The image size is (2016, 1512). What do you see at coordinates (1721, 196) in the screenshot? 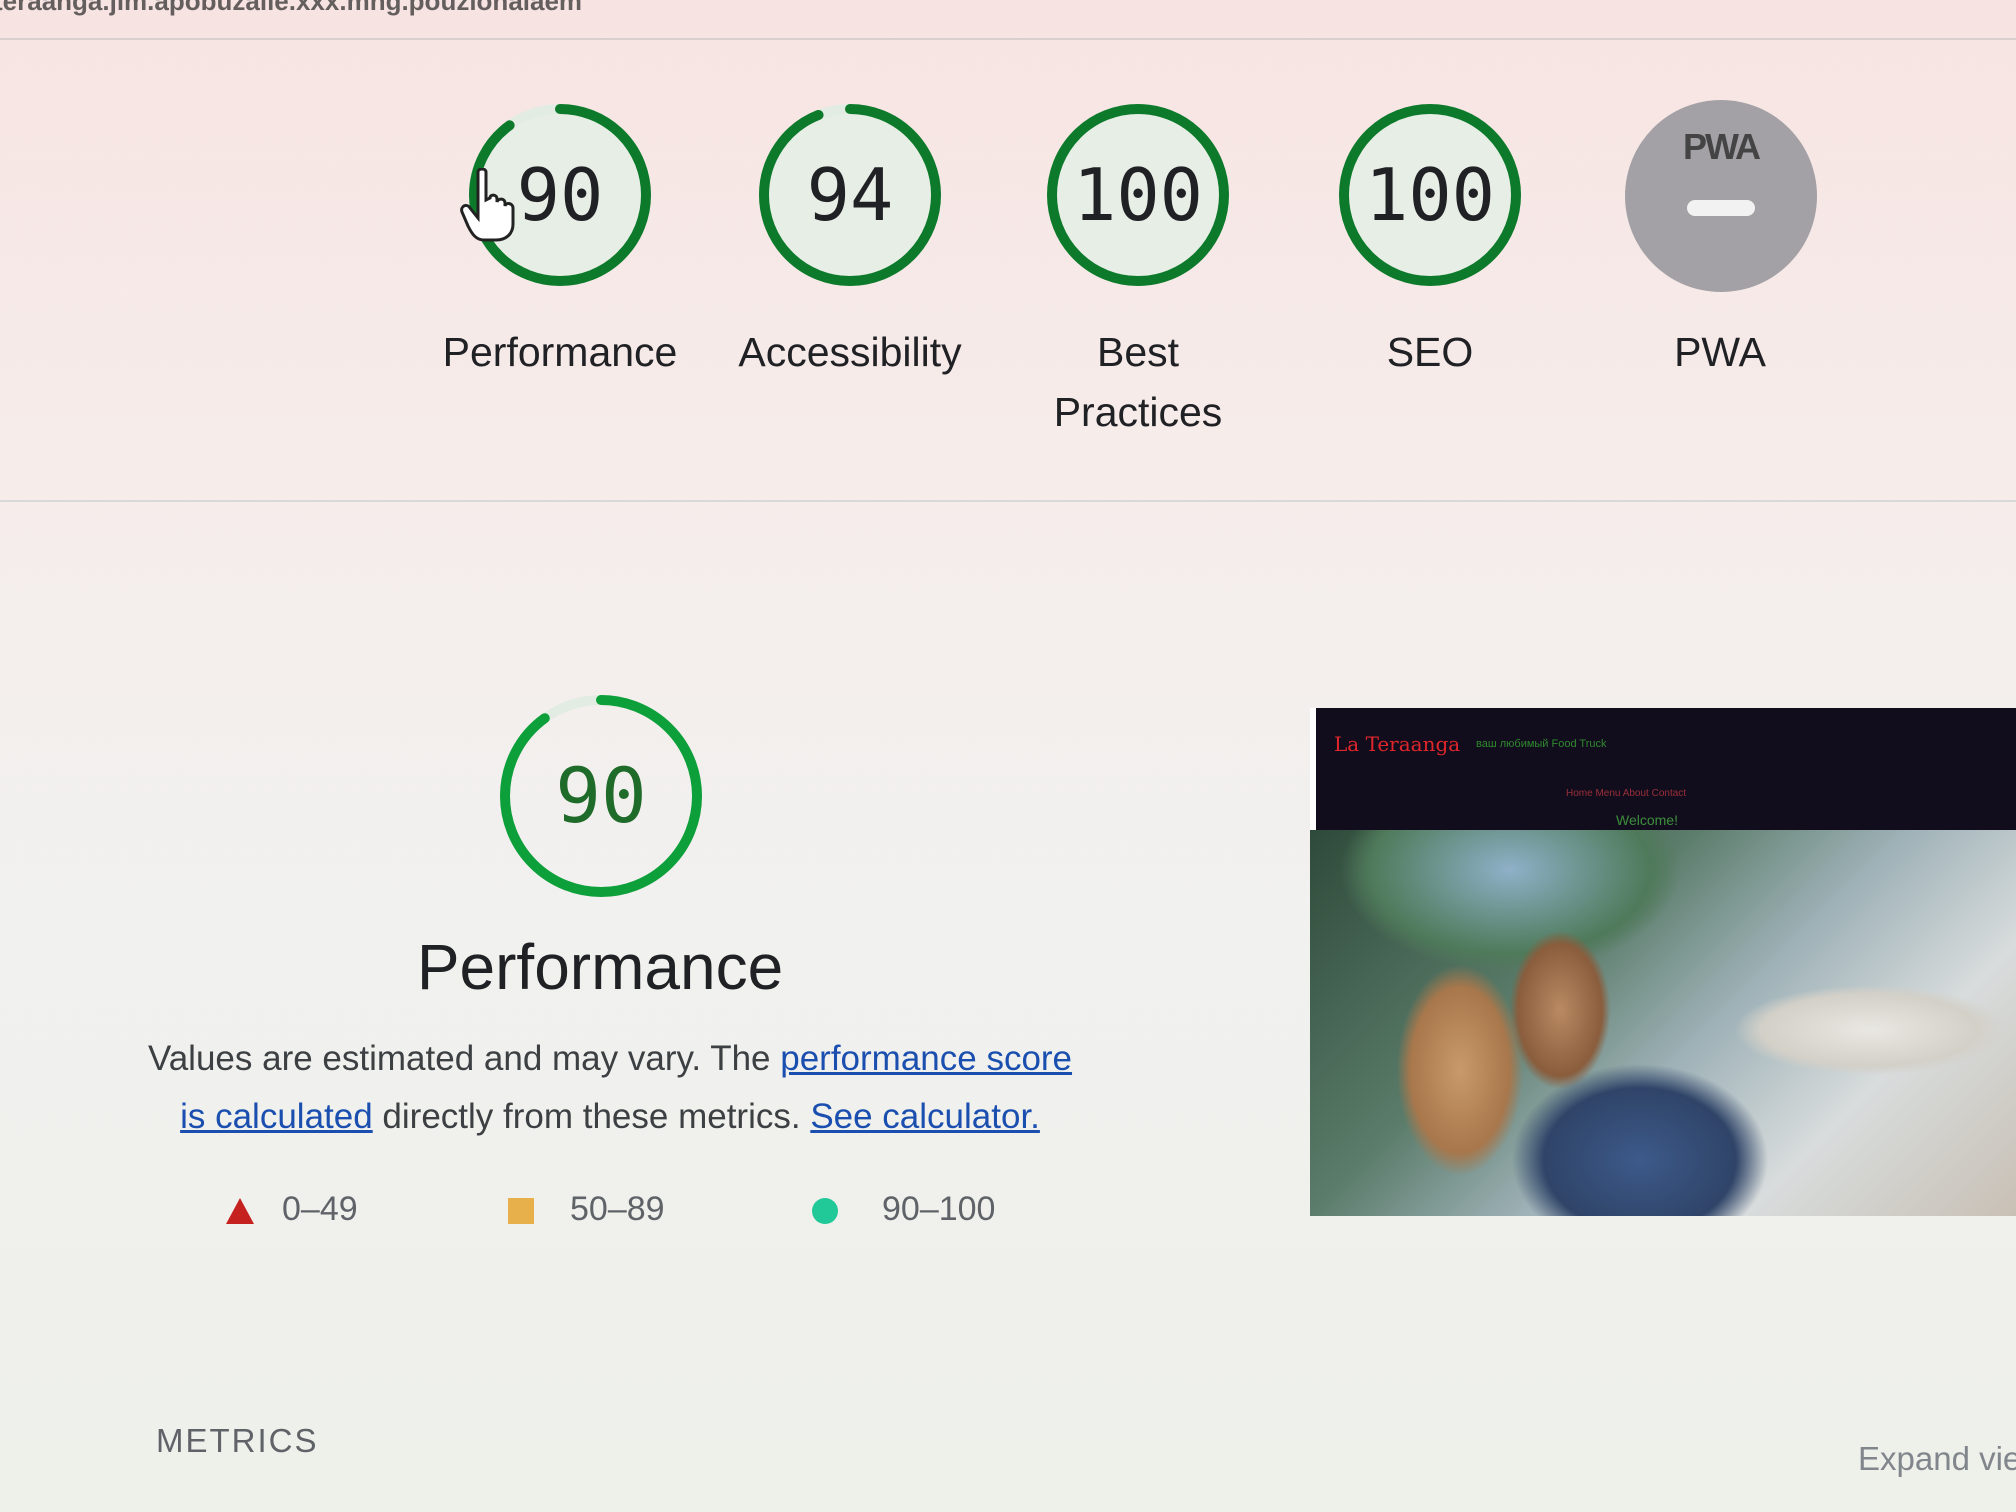
I see `pwa-badge: PWA` at bounding box center [1721, 196].